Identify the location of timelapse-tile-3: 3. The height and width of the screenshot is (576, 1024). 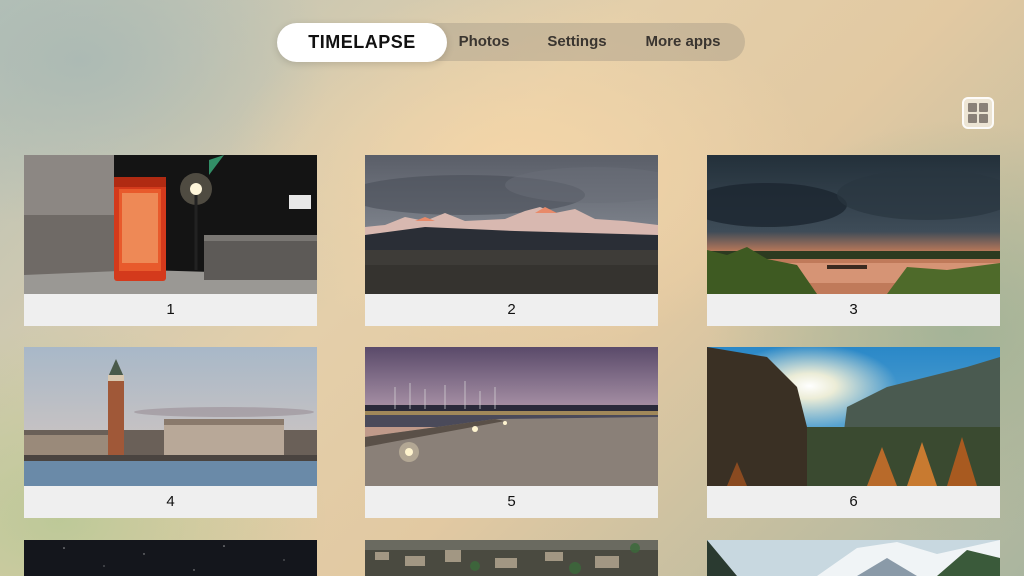
(853, 240).